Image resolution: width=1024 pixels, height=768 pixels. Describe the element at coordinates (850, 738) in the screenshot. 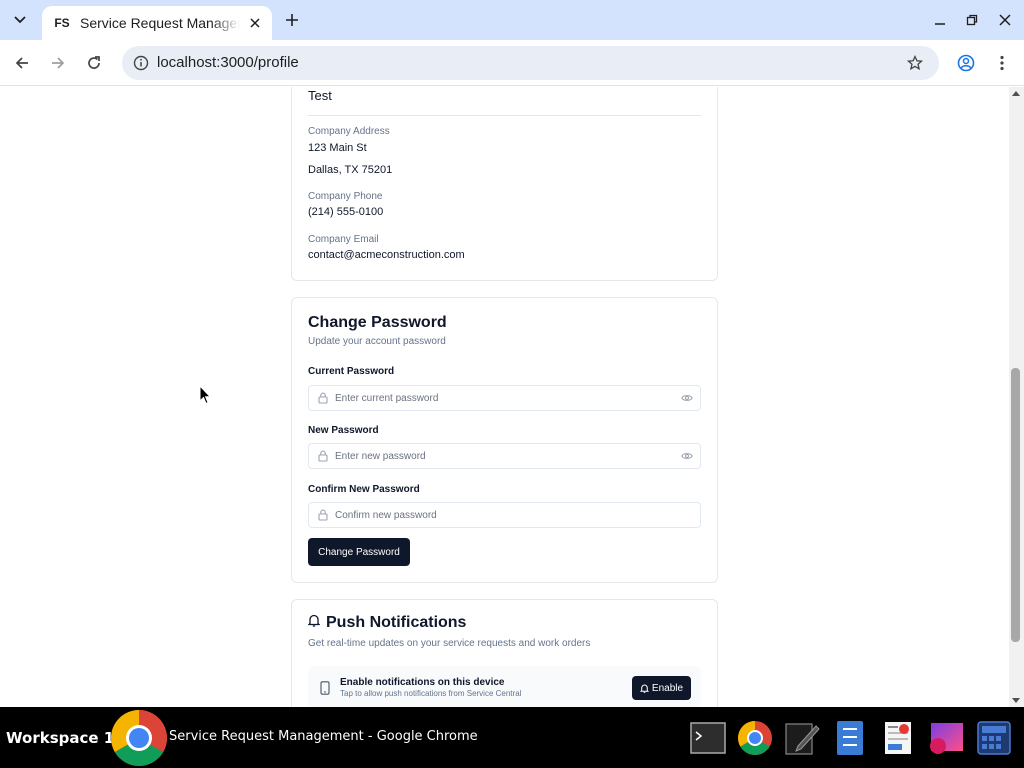

I see `file-manager-icon` at that location.